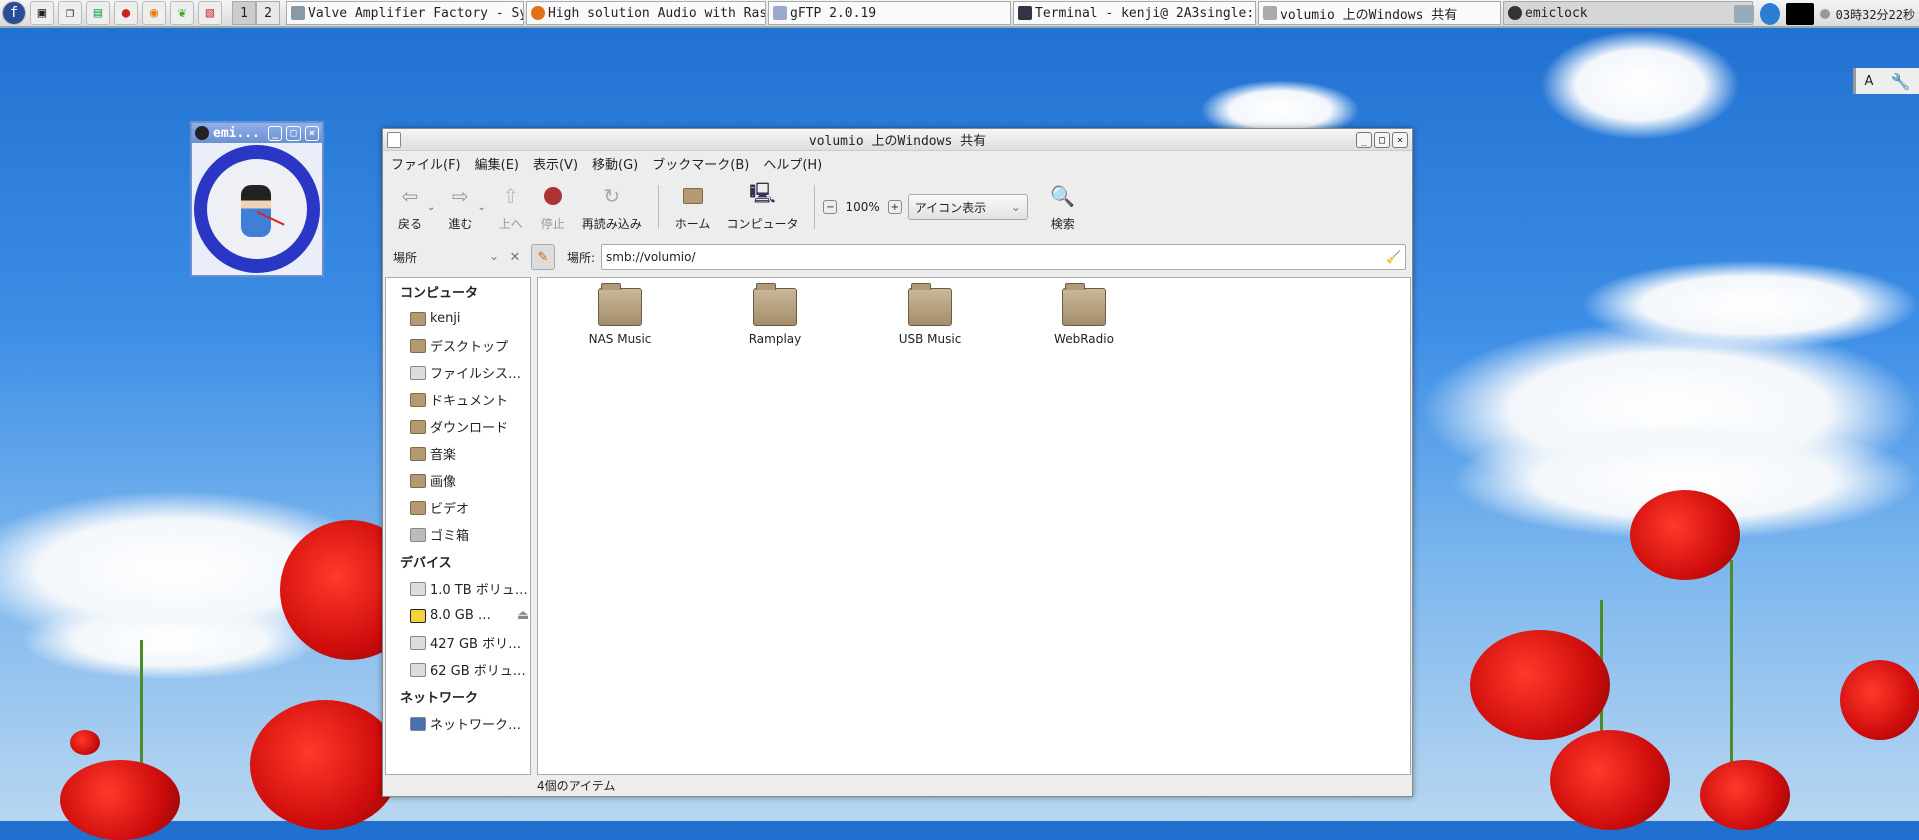 This screenshot has width=1919, height=840. What do you see at coordinates (620, 314) in the screenshot?
I see `folder-nas-music: NAS Music` at bounding box center [620, 314].